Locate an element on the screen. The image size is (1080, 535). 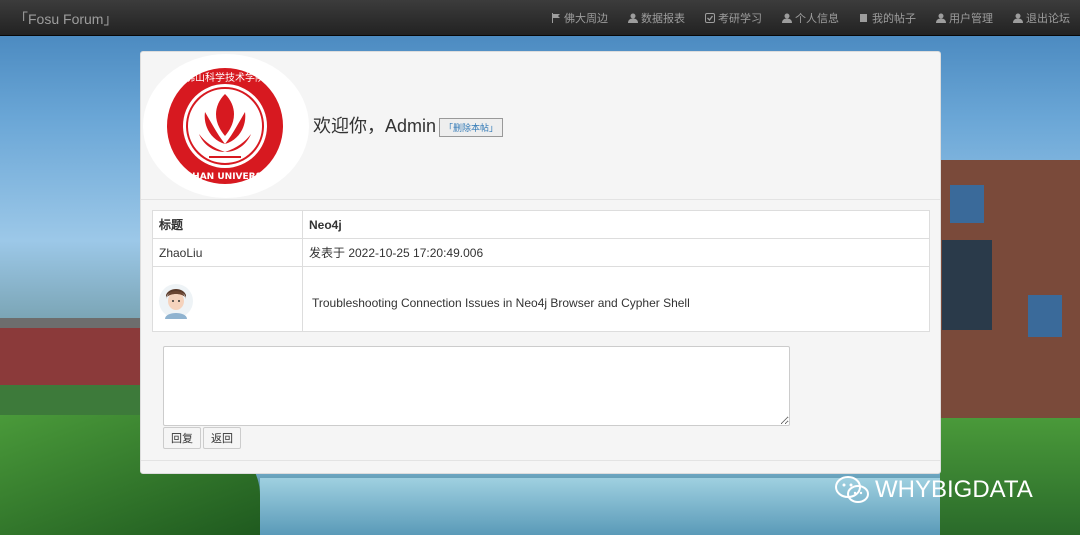
welcome-message: 欢迎你，Admin 「删除本帖」 is located at coordinates (408, 125).